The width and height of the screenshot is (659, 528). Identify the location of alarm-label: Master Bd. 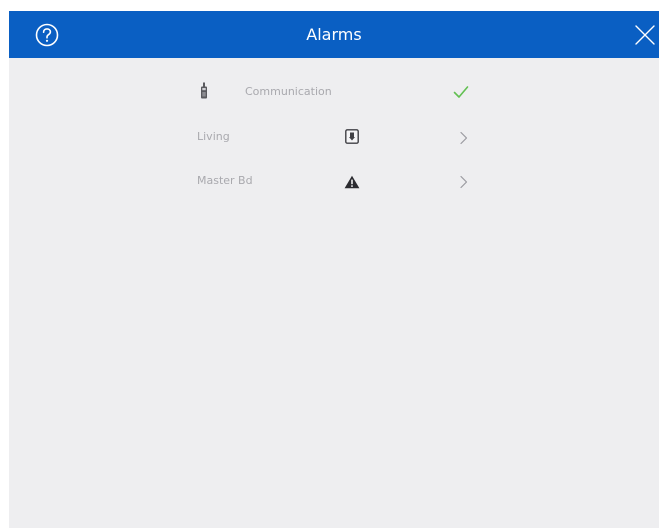
(225, 180).